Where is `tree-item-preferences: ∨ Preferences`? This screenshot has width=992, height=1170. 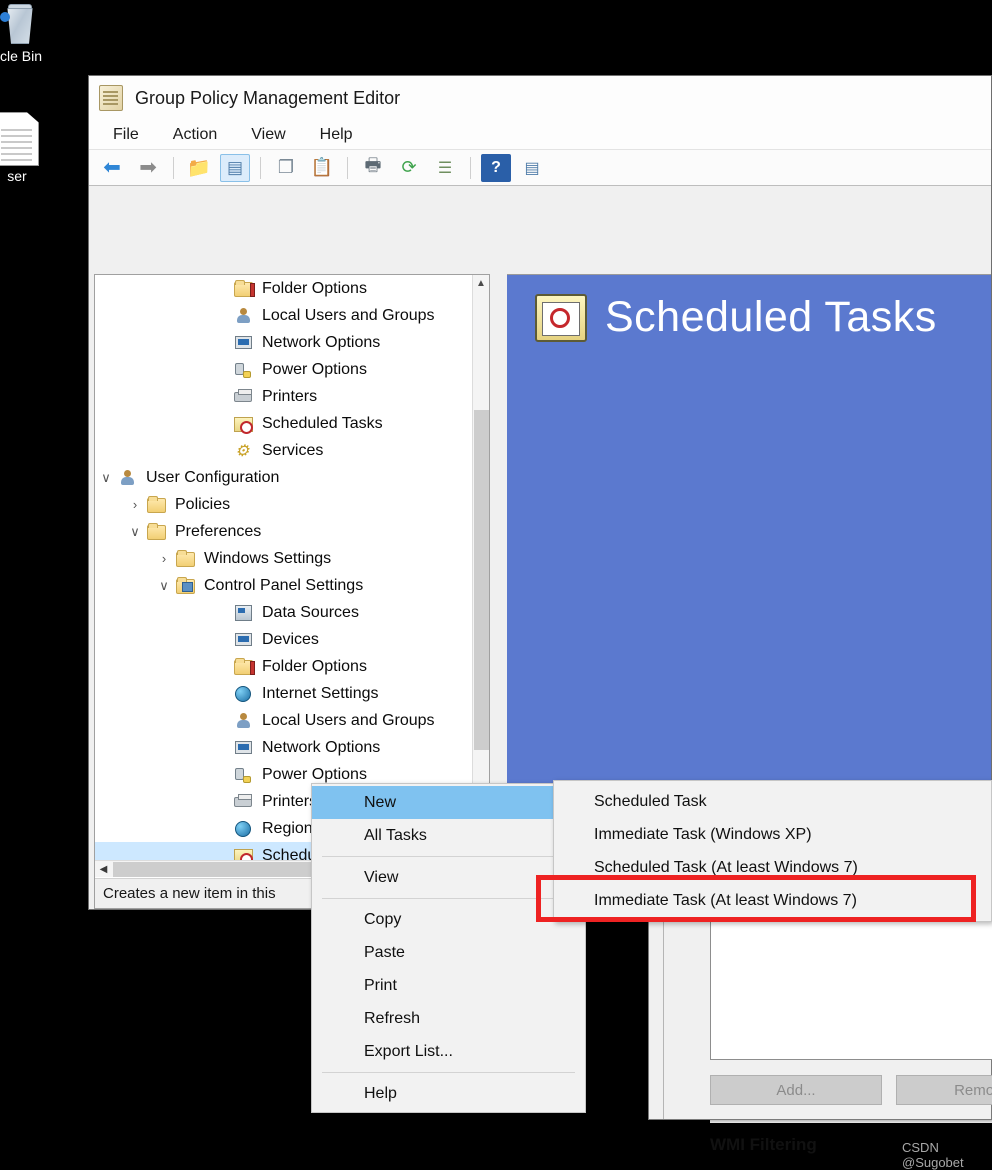 tree-item-preferences: ∨ Preferences is located at coordinates (283, 531).